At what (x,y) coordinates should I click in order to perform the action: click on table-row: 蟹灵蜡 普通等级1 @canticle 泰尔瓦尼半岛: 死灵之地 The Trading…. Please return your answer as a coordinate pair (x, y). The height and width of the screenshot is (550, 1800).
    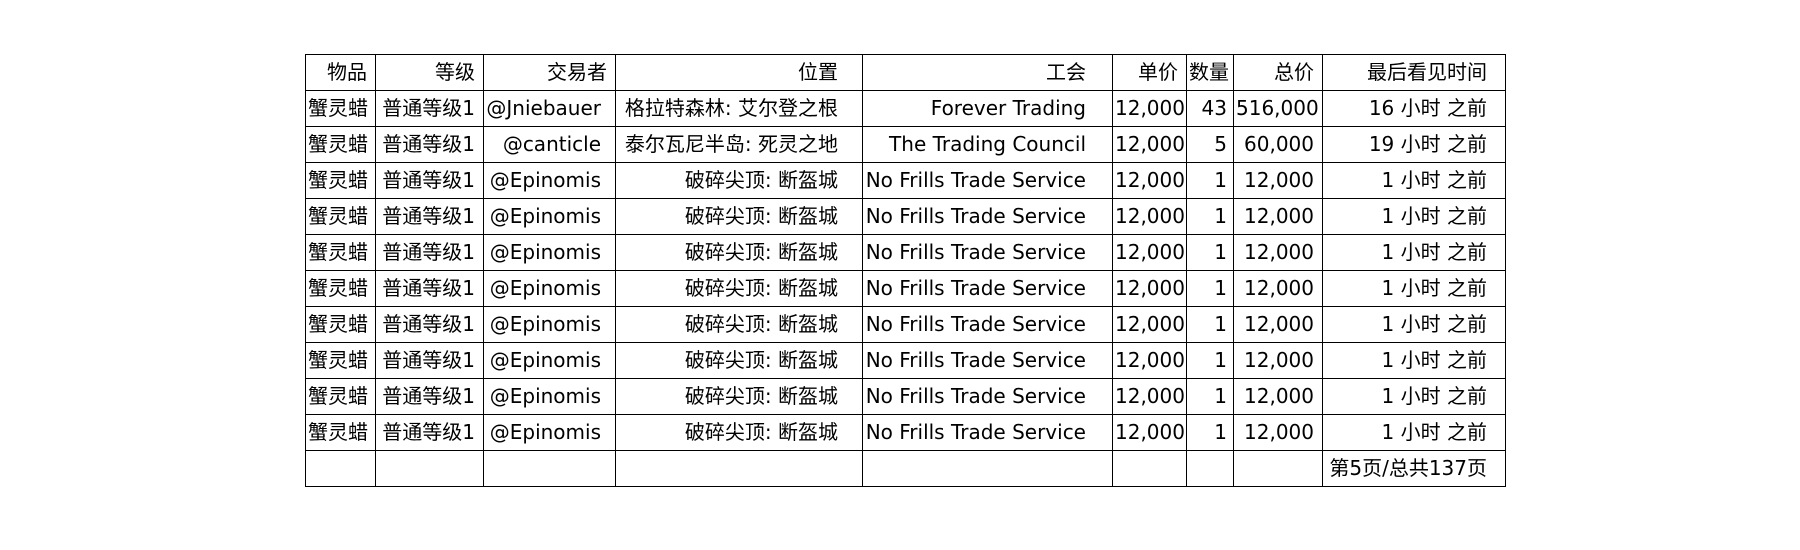
    Looking at the image, I should click on (905, 144).